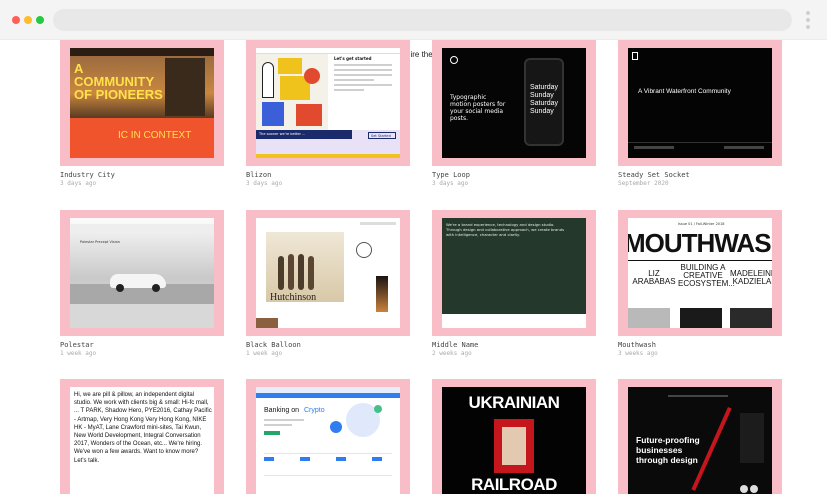 The height and width of the screenshot is (494, 827). I want to click on screenshot-steady: A Vibrant Waterfront Community, so click(700, 103).